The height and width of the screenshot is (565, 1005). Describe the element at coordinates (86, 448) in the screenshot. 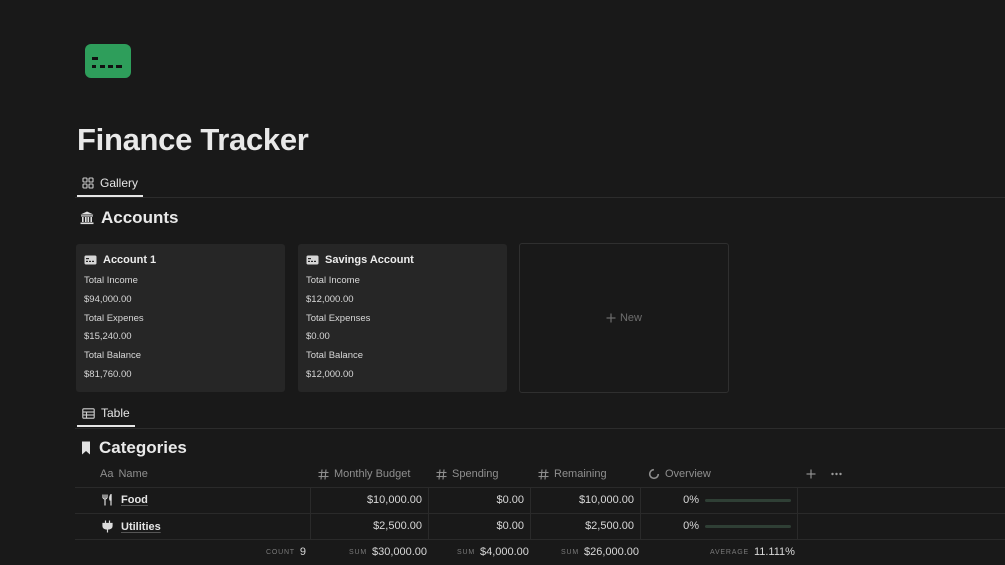

I see `bookmark-icon` at that location.